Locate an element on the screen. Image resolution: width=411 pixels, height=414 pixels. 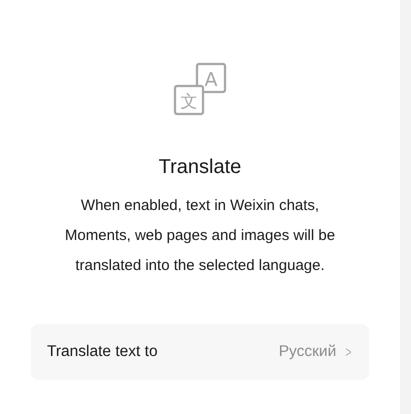
setting-label: Translate text to is located at coordinates (103, 352).